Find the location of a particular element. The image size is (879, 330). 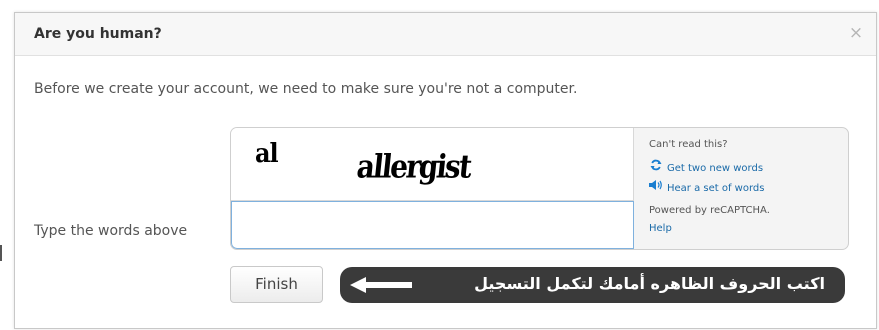

dialog-title: Are you human? is located at coordinates (98, 34).